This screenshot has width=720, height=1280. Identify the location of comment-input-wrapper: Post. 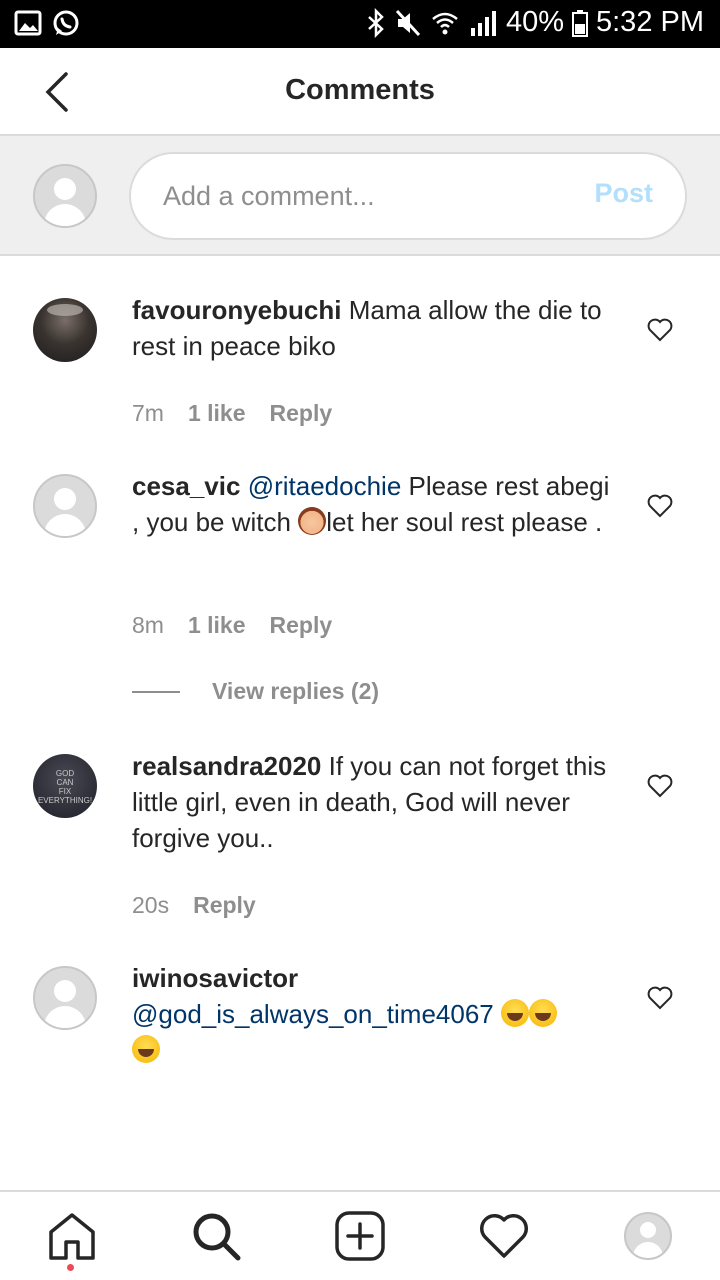
(408, 196).